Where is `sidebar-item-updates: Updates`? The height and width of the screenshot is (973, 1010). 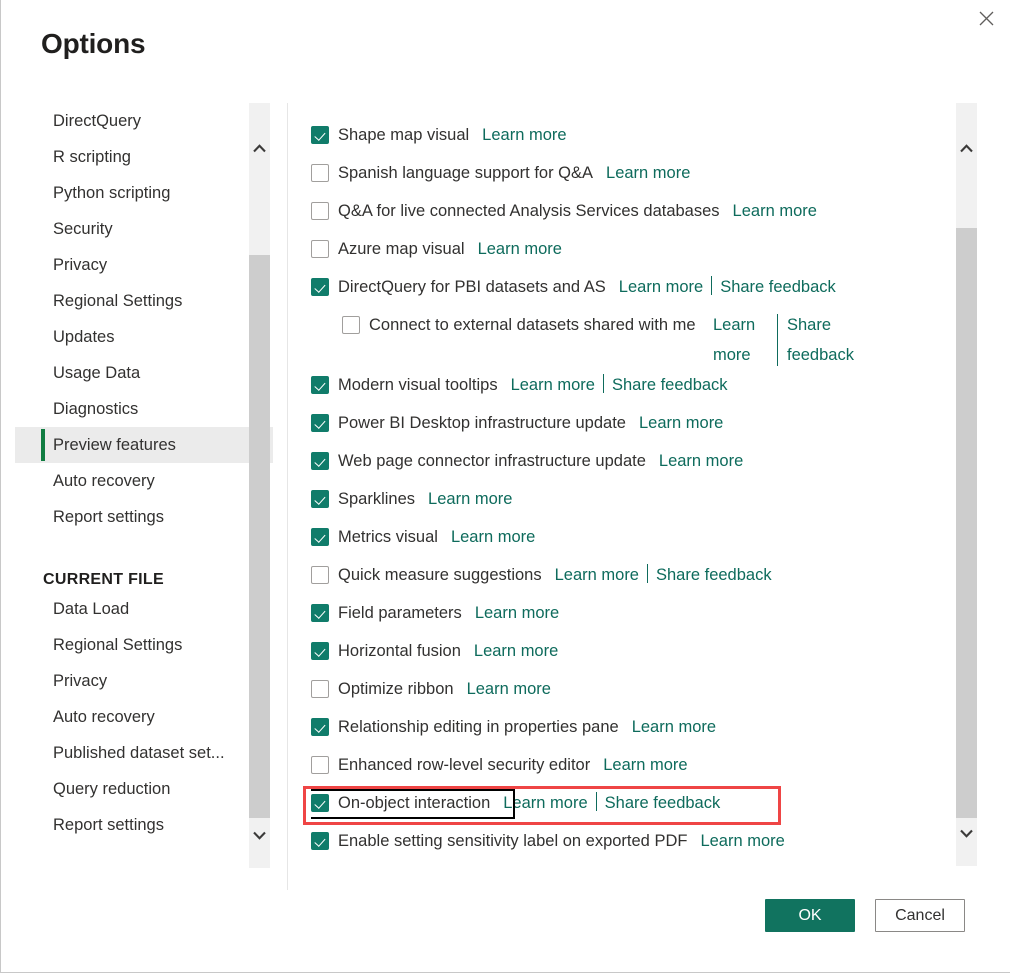 sidebar-item-updates: Updates is located at coordinates (144, 337).